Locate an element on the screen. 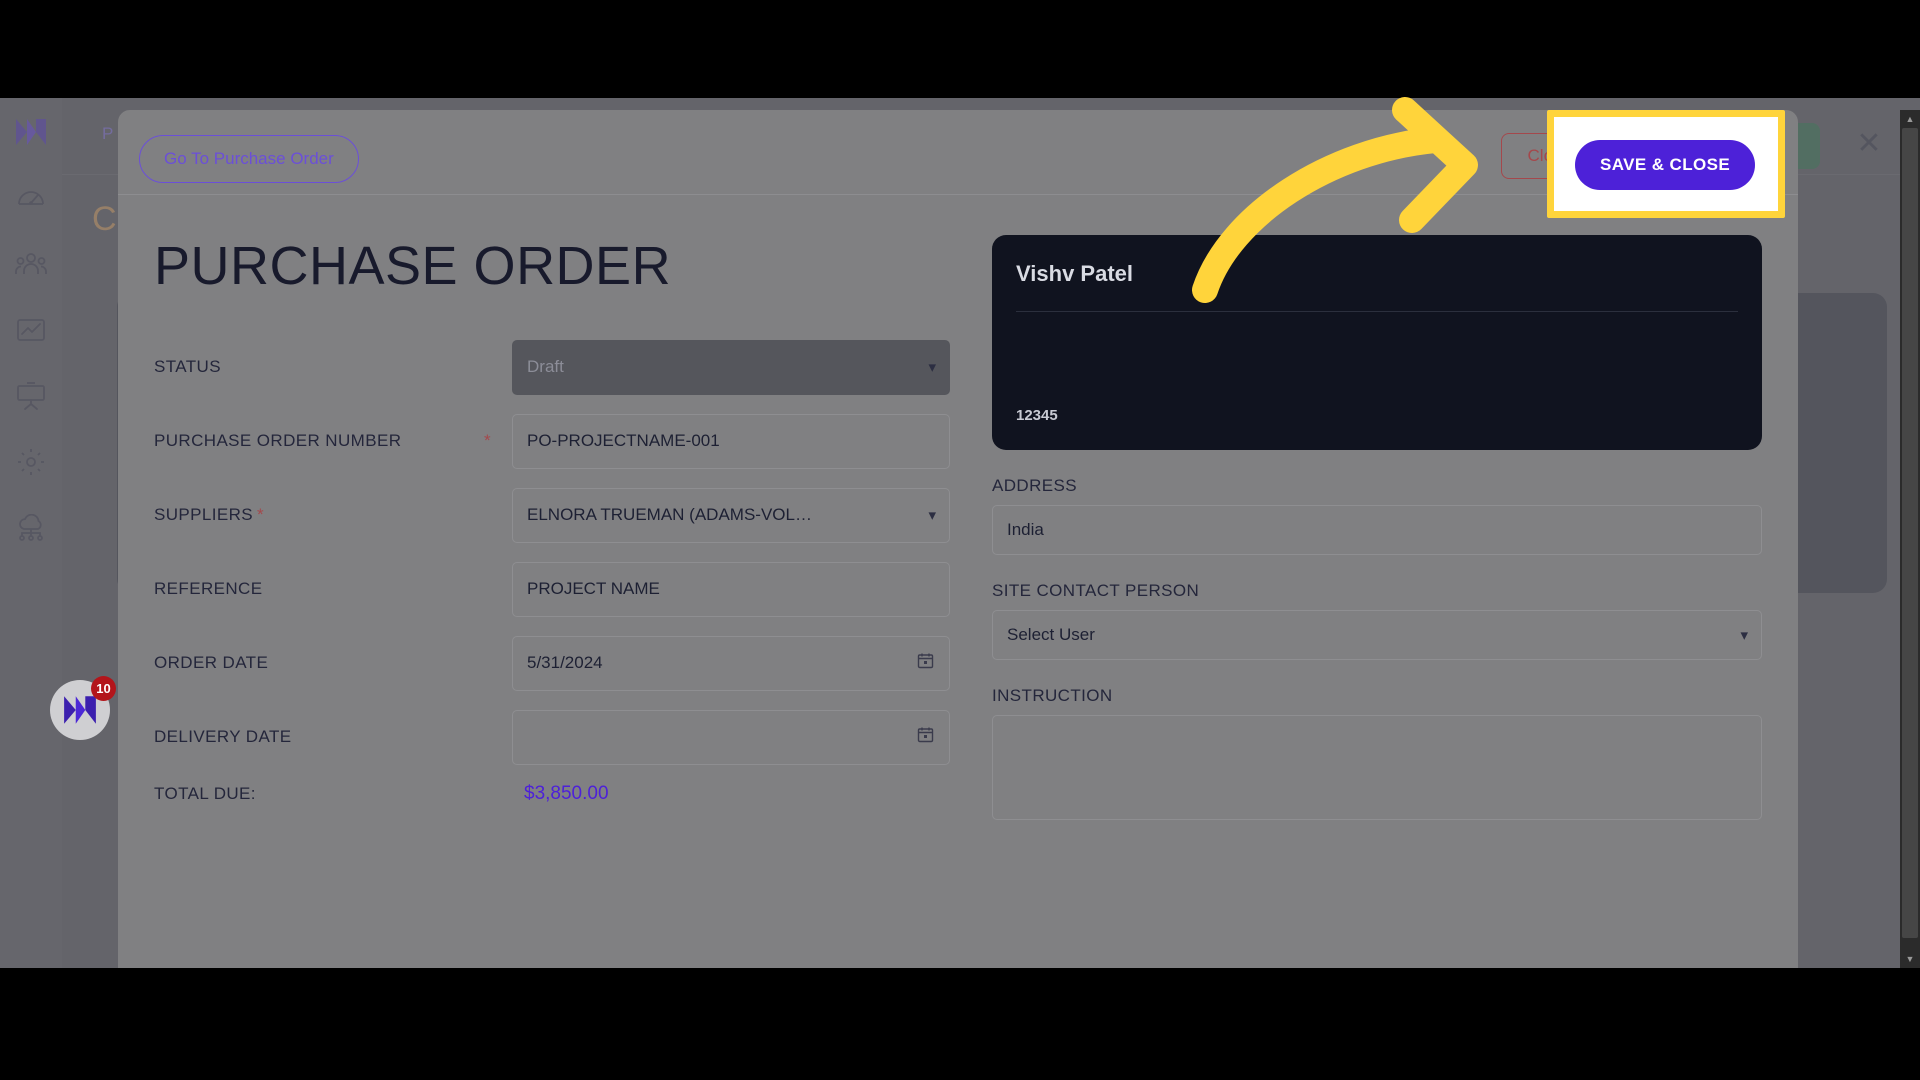 The width and height of the screenshot is (1920, 1080). scrollbar-thumb is located at coordinates (1910, 533).